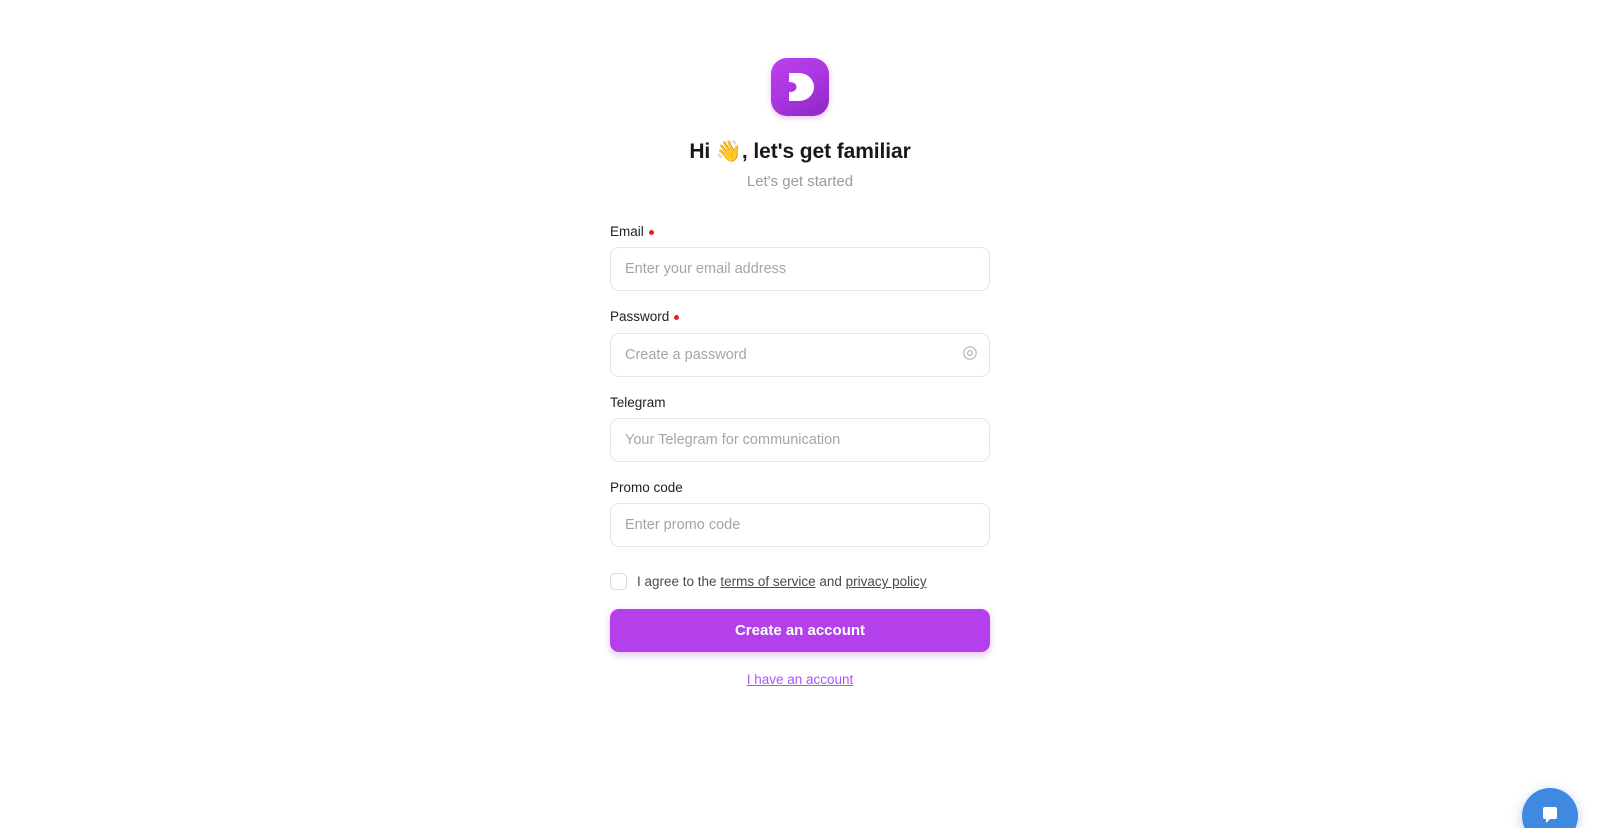  I want to click on eye-icon, so click(970, 354).